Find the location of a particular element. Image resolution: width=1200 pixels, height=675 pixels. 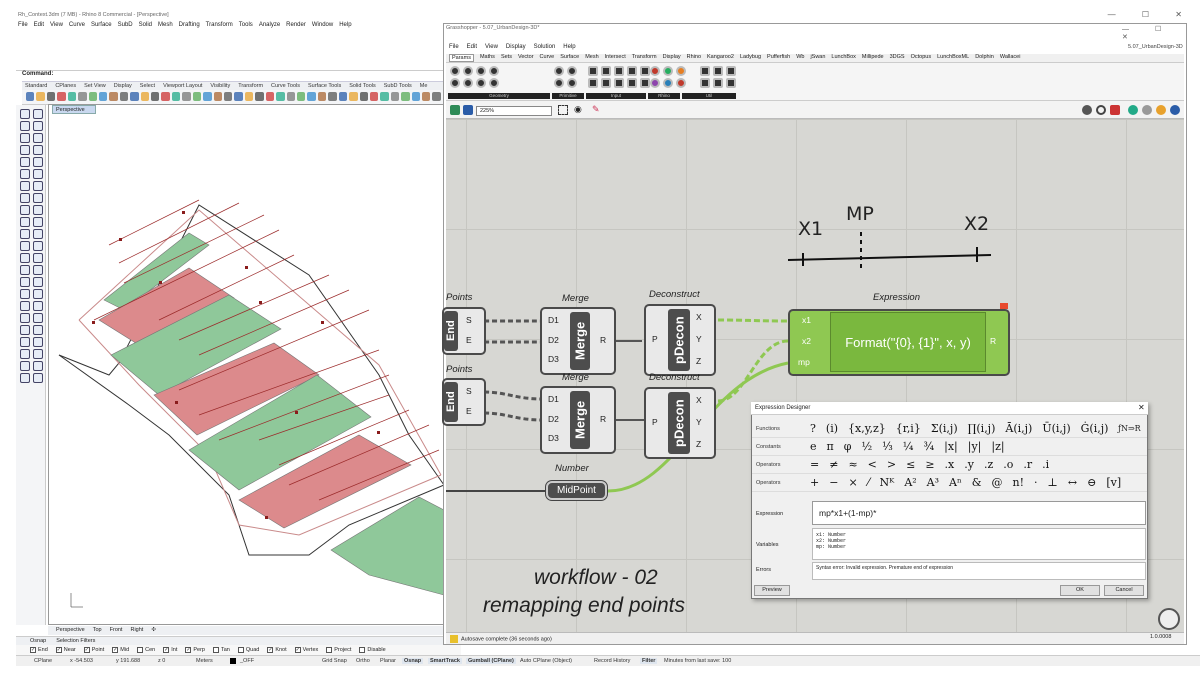

designer-symbol-button: < is located at coordinates (872, 464).